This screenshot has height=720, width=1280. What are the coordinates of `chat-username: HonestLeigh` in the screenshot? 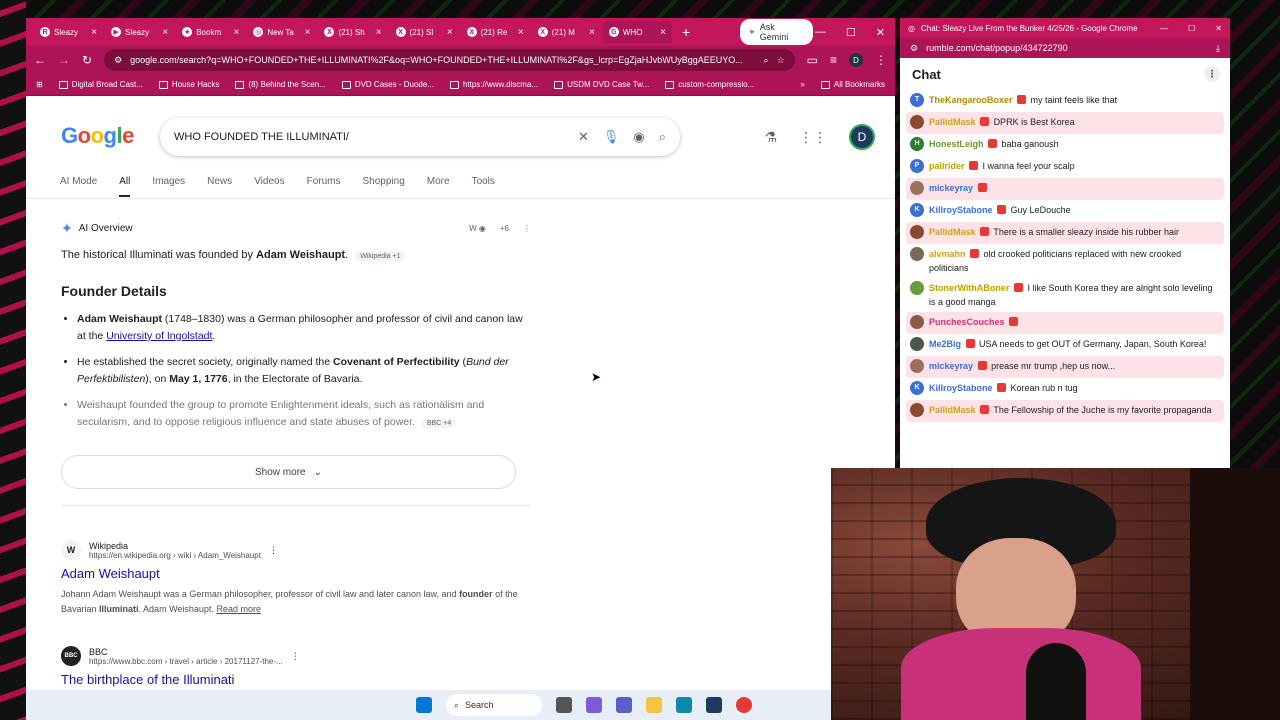 It's located at (956, 144).